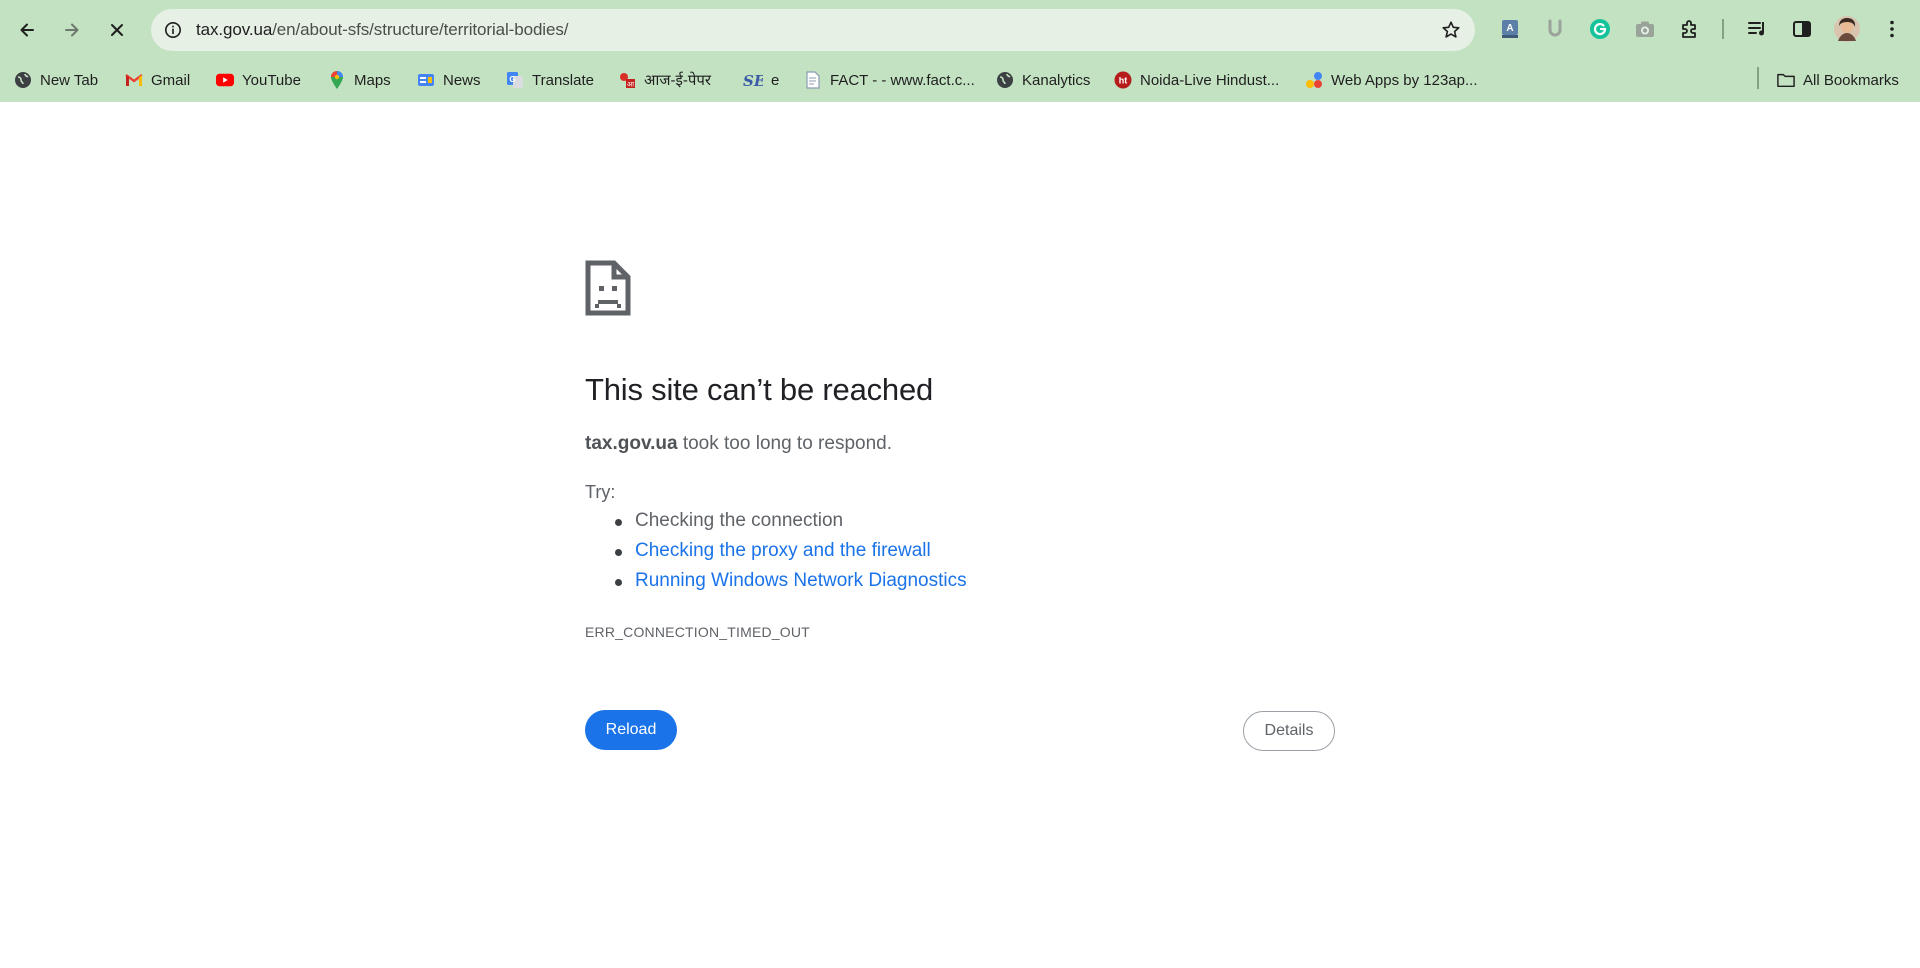 This screenshot has width=1920, height=968. What do you see at coordinates (1758, 78) in the screenshot?
I see `bookmarks-divider` at bounding box center [1758, 78].